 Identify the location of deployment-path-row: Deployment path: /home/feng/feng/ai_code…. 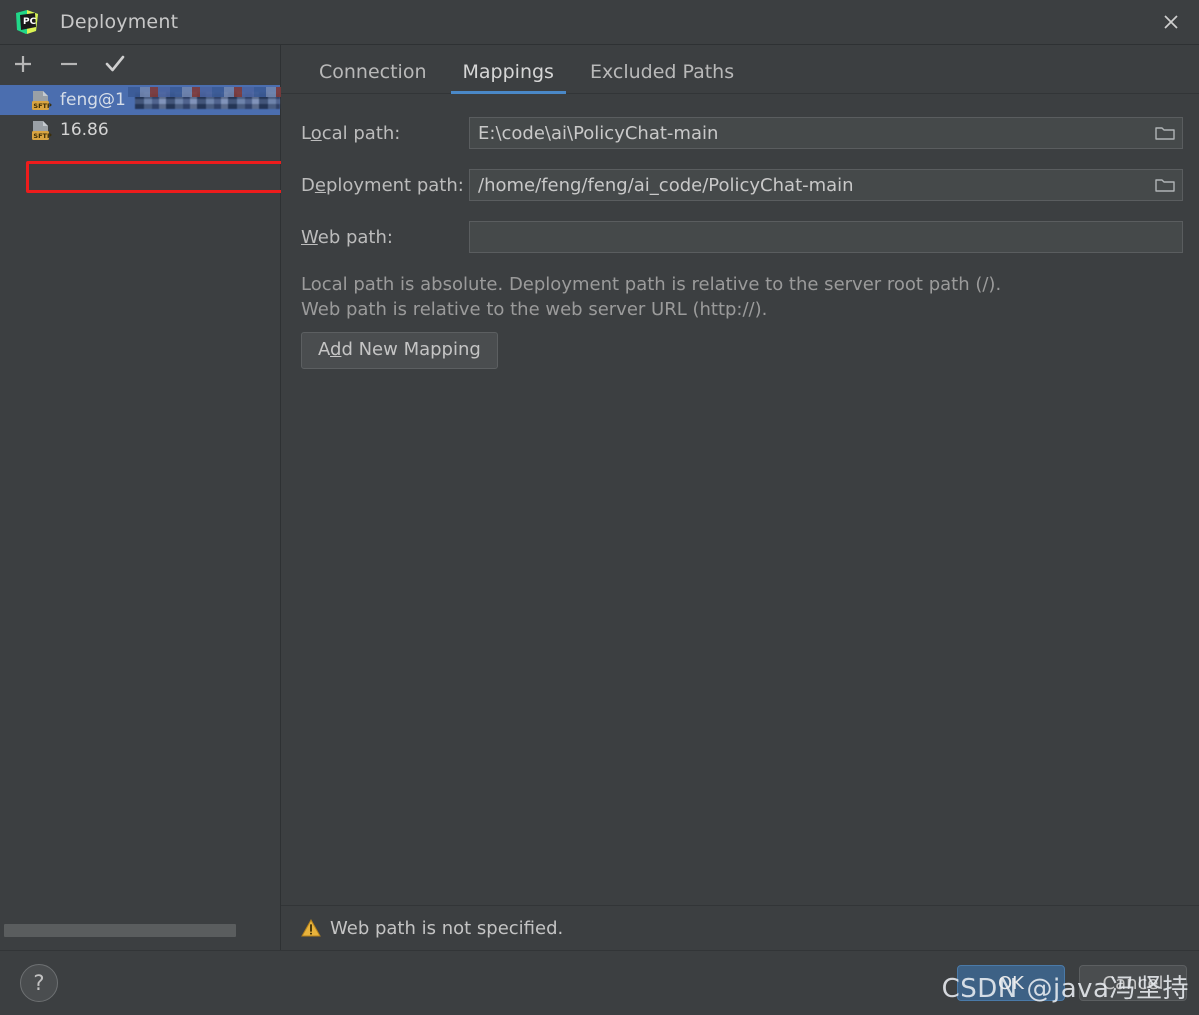
(742, 185).